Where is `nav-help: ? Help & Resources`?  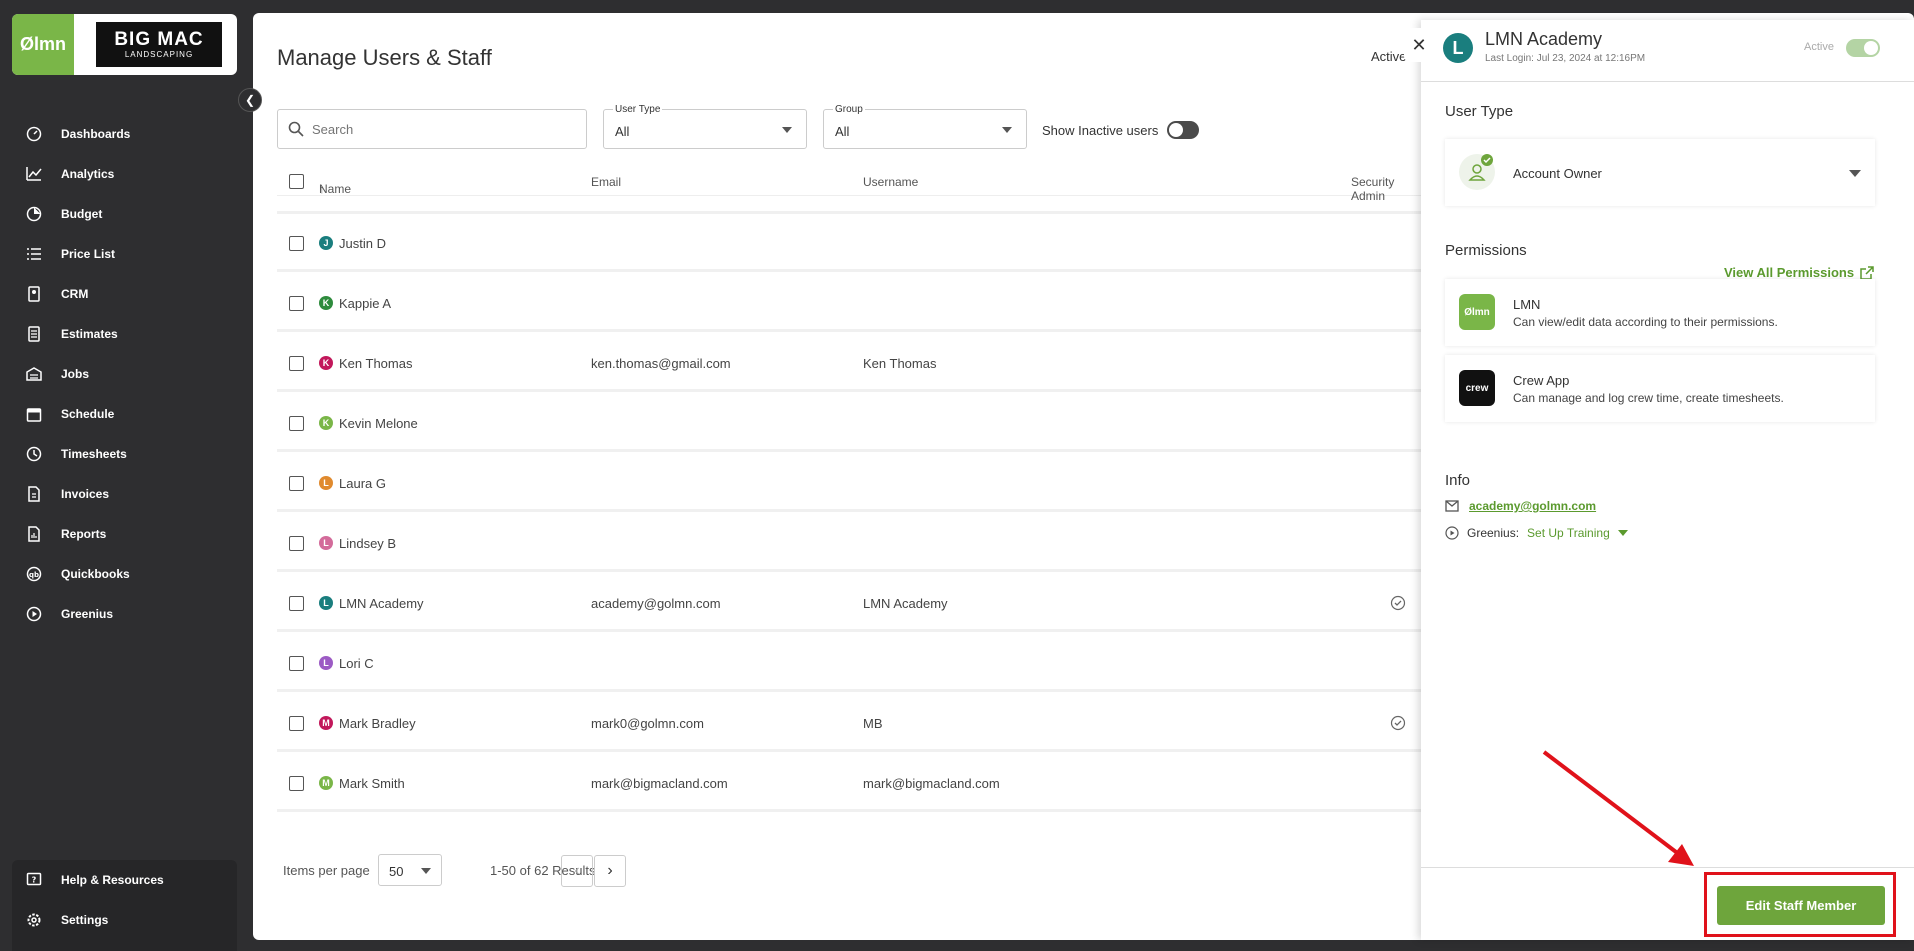 nav-help: ? Help & Resources is located at coordinates (124, 880).